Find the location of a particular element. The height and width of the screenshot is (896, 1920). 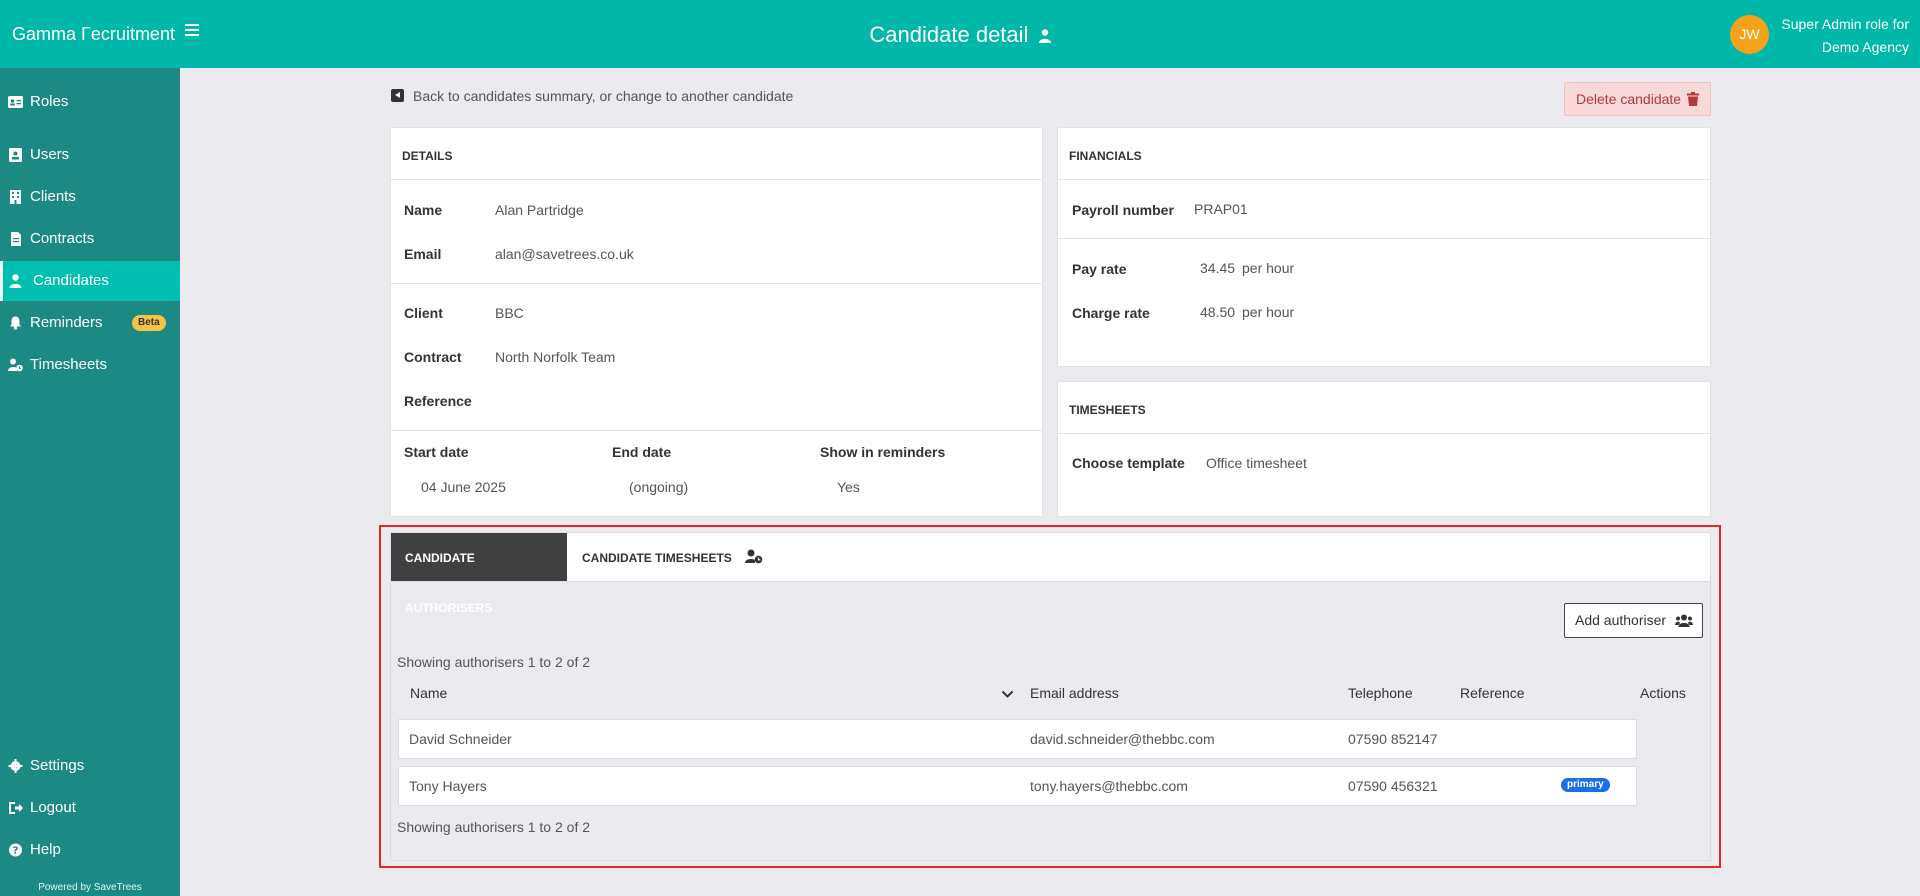

add-authoriser-label: Add authoriser is located at coordinates (1621, 620).